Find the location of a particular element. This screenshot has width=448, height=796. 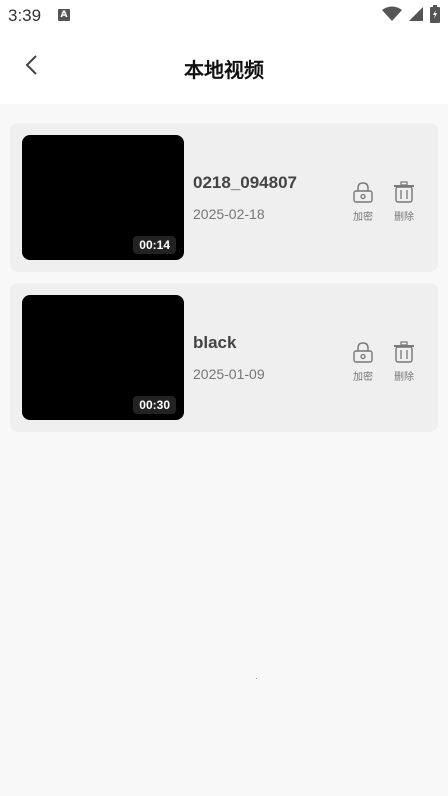

video-date: 2025-02-18 is located at coordinates (229, 214).